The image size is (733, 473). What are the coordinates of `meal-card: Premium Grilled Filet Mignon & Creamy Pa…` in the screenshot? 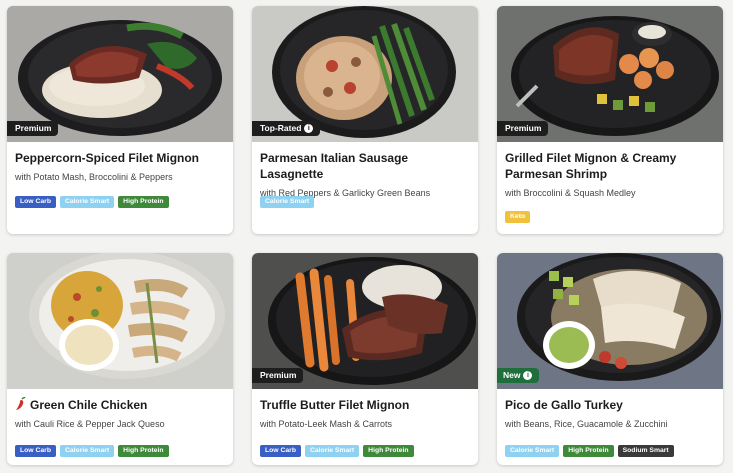 It's located at (610, 120).